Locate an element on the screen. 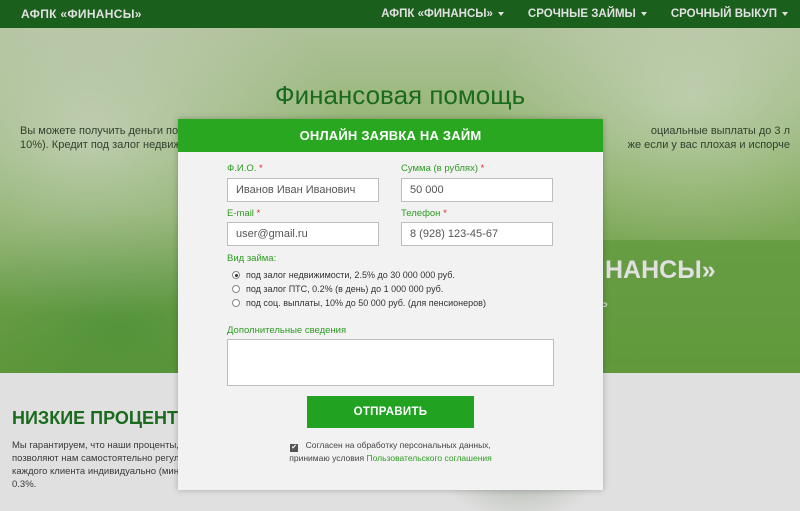 The image size is (800, 511). modal-header: ОНЛАЙН ЗАЯВКА НА ЗАЙМ is located at coordinates (390, 135).